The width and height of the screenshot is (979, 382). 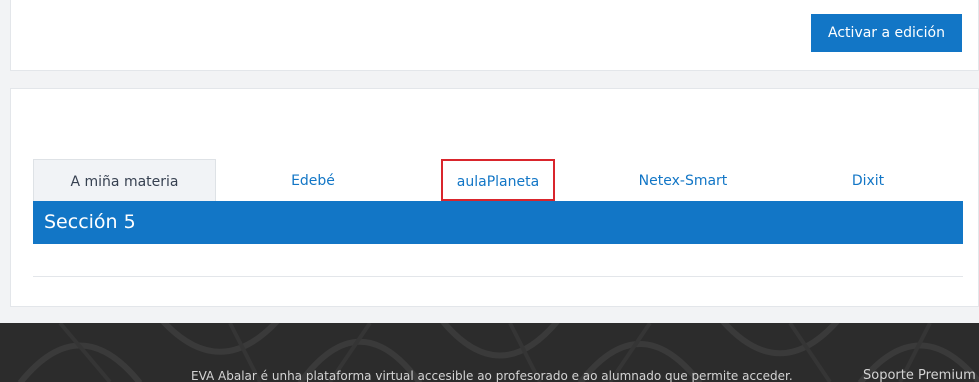 I want to click on tab-edebe: Edebé, so click(x=313, y=180).